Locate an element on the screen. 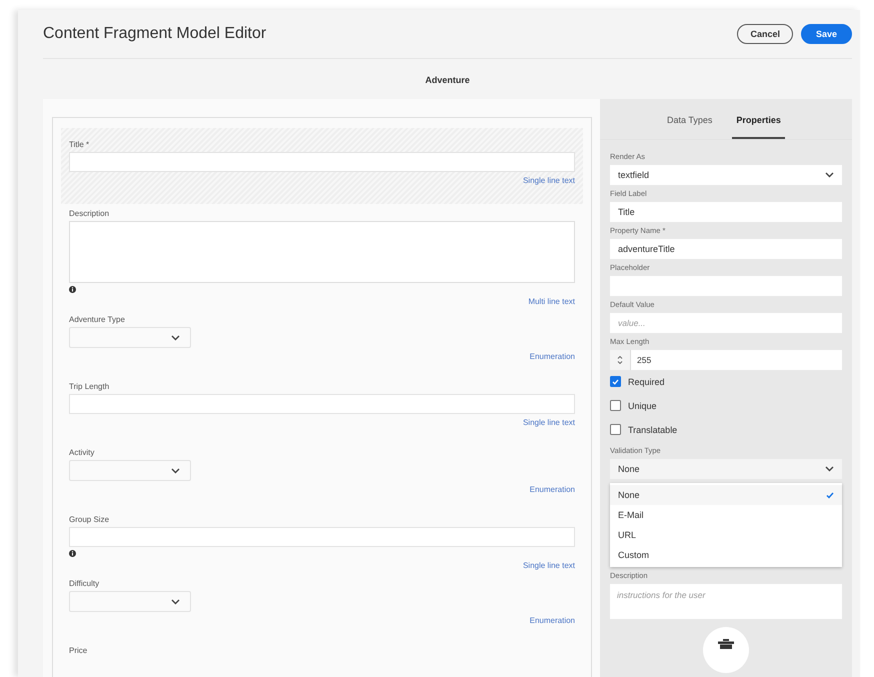 This screenshot has height=677, width=874. field-label: Title * is located at coordinates (79, 145).